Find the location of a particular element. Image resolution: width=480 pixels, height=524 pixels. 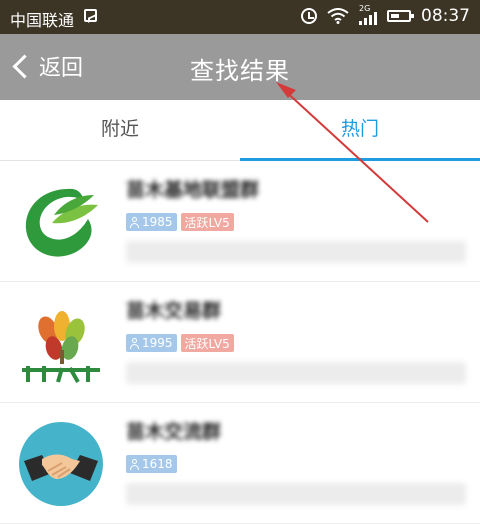

member-count: 1618 is located at coordinates (157, 464).